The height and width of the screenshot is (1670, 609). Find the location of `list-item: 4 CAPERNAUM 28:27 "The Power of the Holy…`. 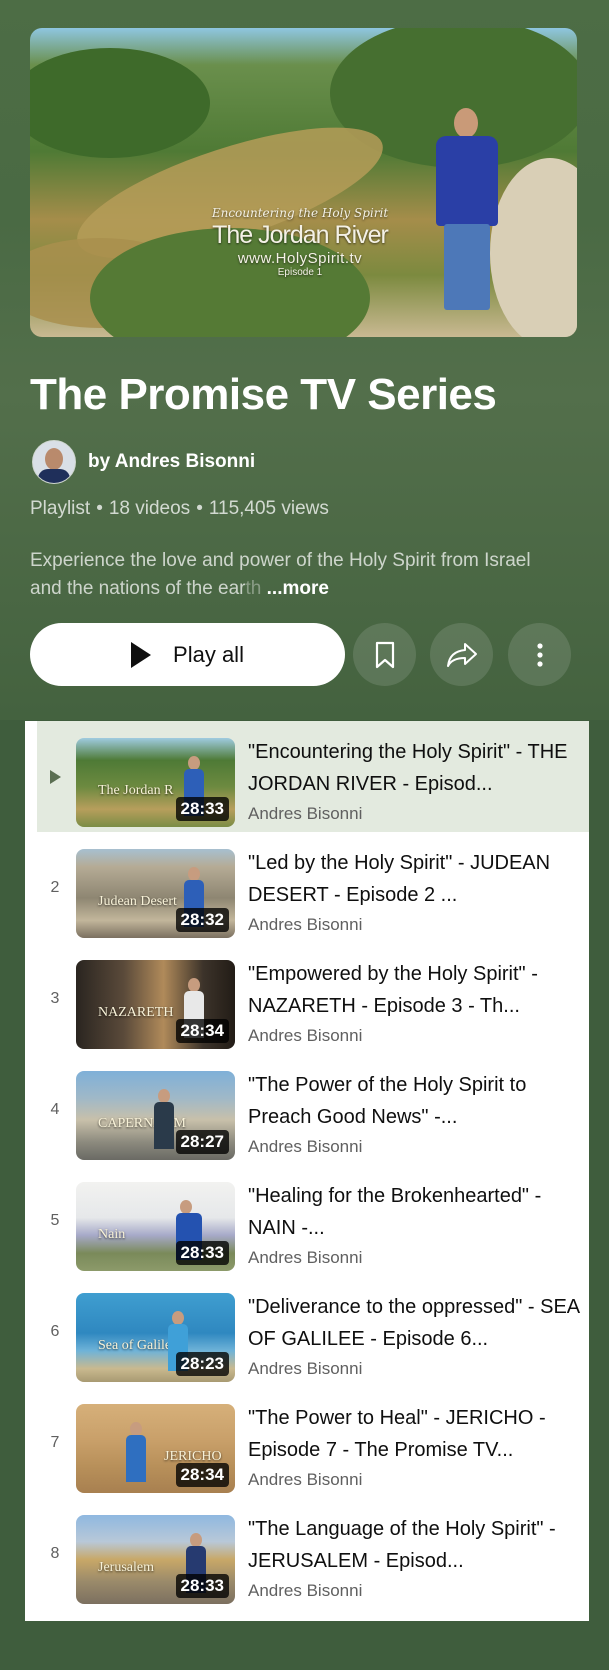

list-item: 4 CAPERNAUM 28:27 "The Power of the Holy… is located at coordinates (313, 1109).